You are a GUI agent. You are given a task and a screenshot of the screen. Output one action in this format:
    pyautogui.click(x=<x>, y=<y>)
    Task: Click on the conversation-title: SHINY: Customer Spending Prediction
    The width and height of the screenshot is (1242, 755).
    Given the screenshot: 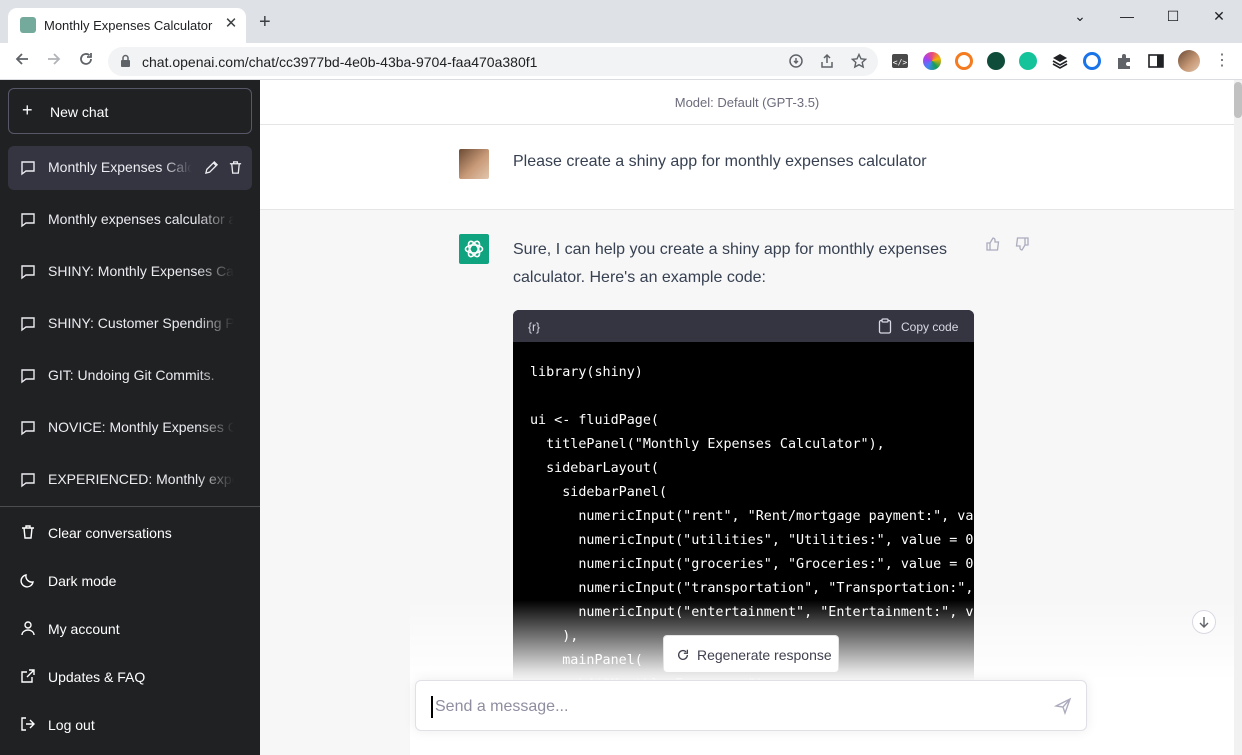 What is the action you would take?
    pyautogui.click(x=141, y=323)
    